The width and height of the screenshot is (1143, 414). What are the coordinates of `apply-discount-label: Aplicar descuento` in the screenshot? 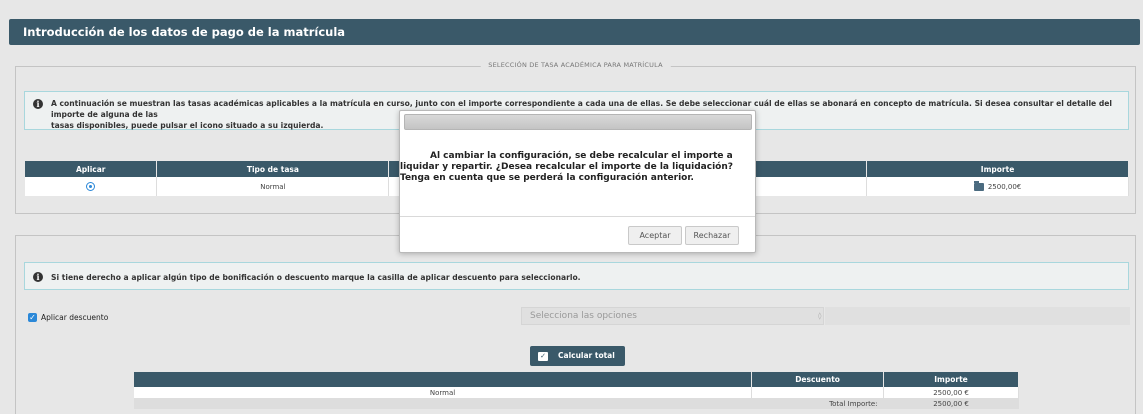 It's located at (75, 317).